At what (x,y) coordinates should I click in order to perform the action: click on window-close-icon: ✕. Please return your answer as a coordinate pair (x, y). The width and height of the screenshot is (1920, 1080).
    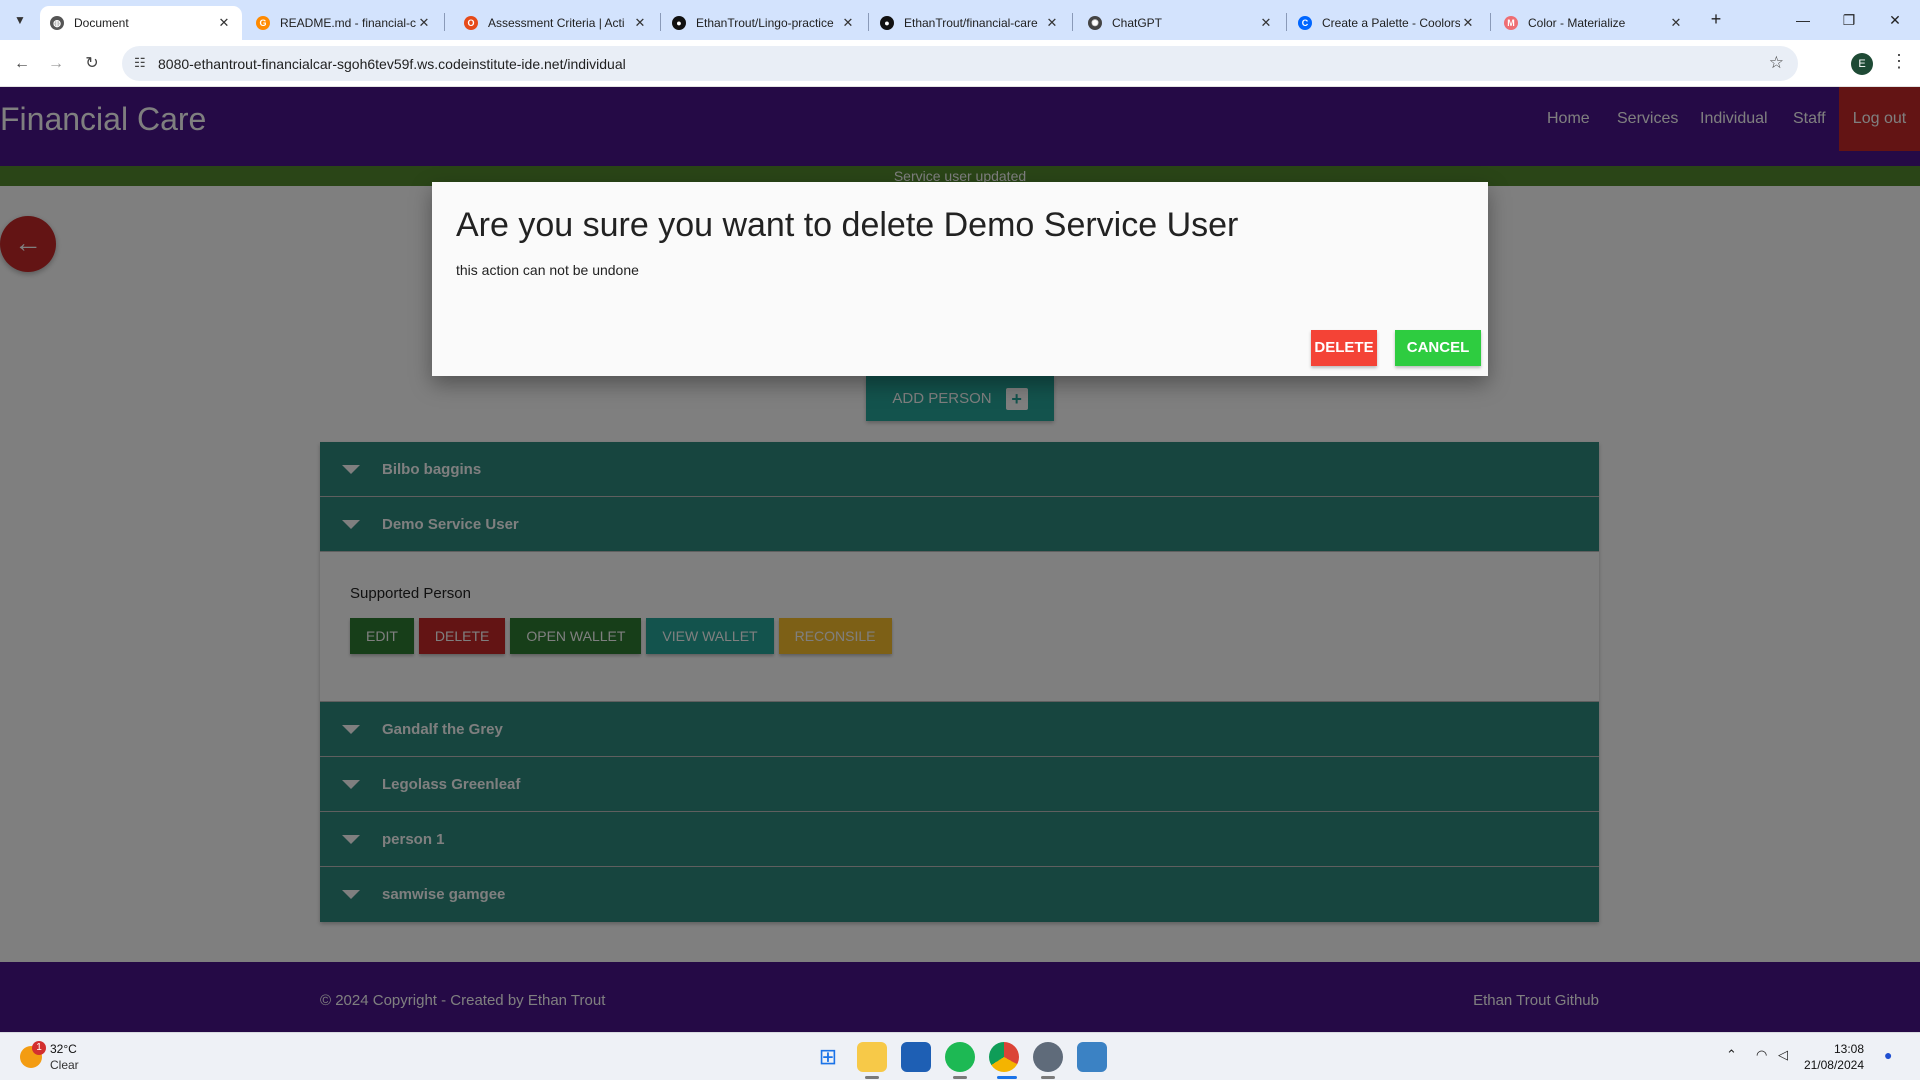
    Looking at the image, I should click on (1895, 20).